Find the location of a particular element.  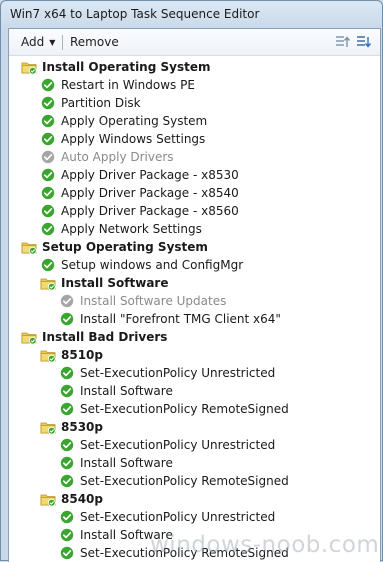

tree-item-label: Install Operating System is located at coordinates (126, 67).